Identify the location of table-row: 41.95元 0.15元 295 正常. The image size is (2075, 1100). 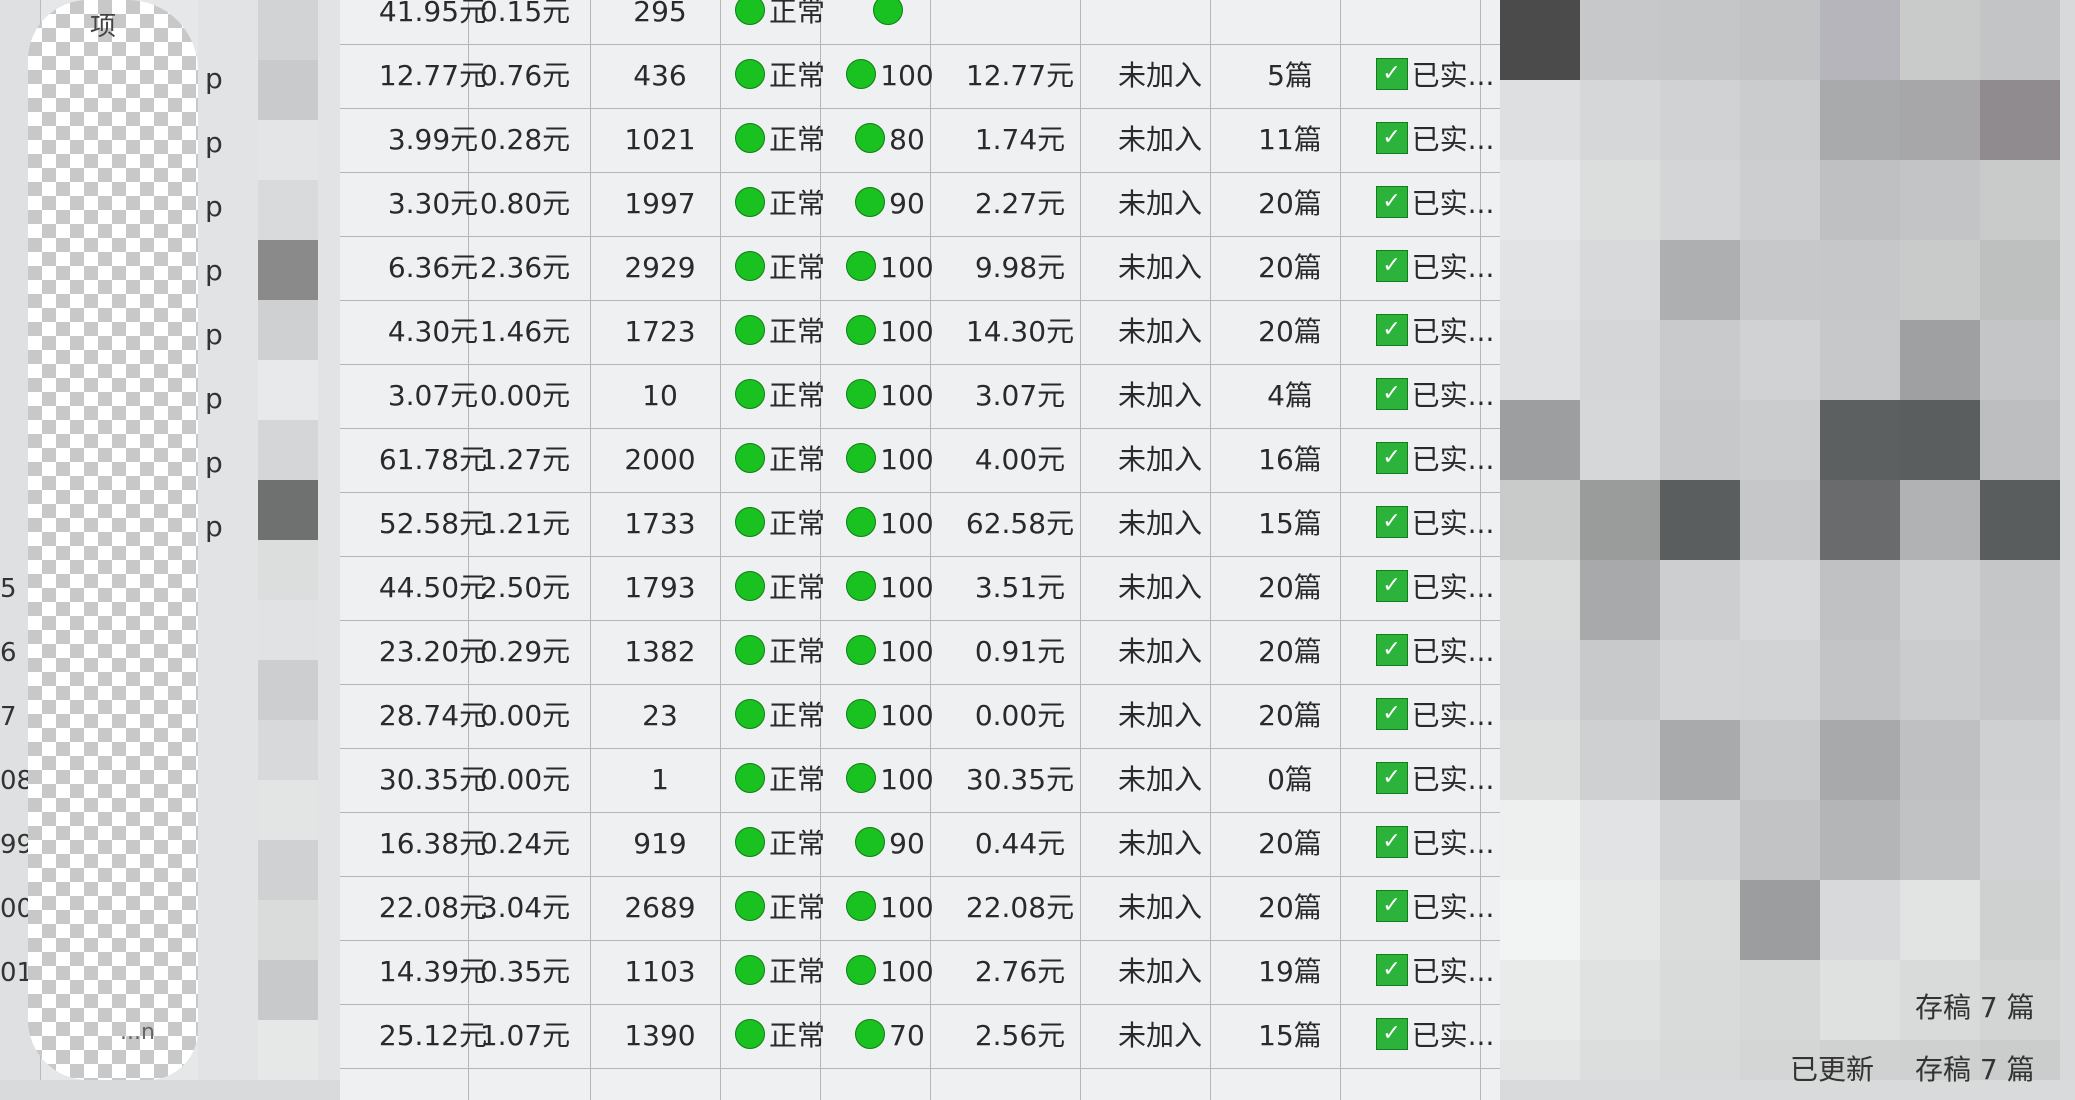
(920, 22).